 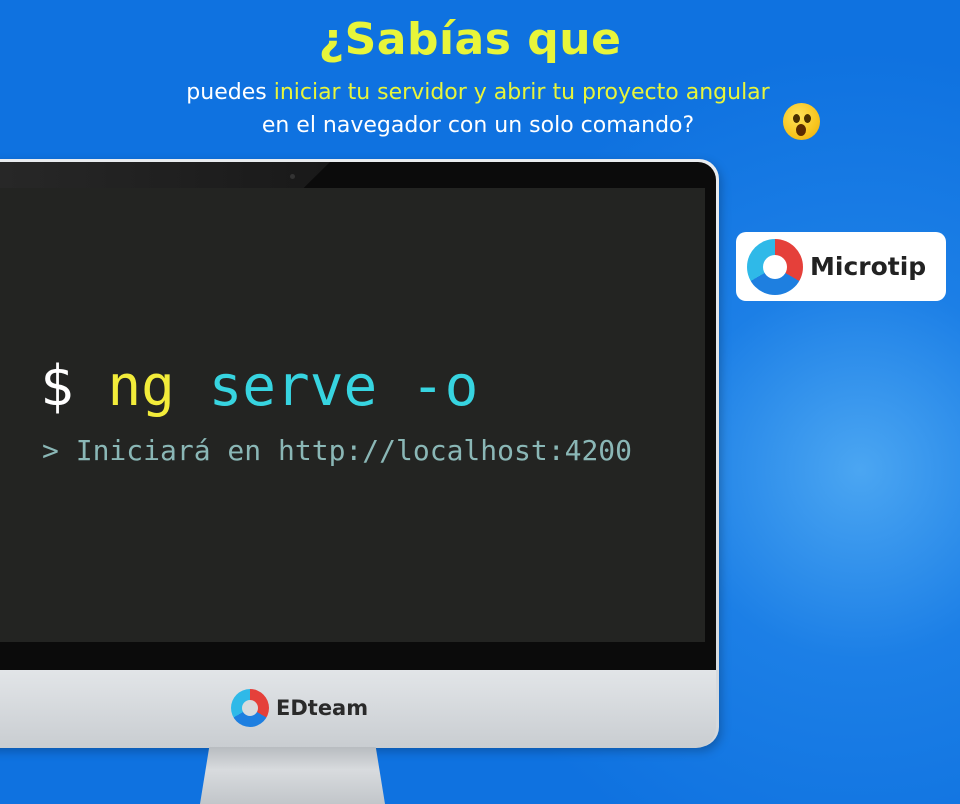 I want to click on command-name: ng, so click(x=141, y=386).